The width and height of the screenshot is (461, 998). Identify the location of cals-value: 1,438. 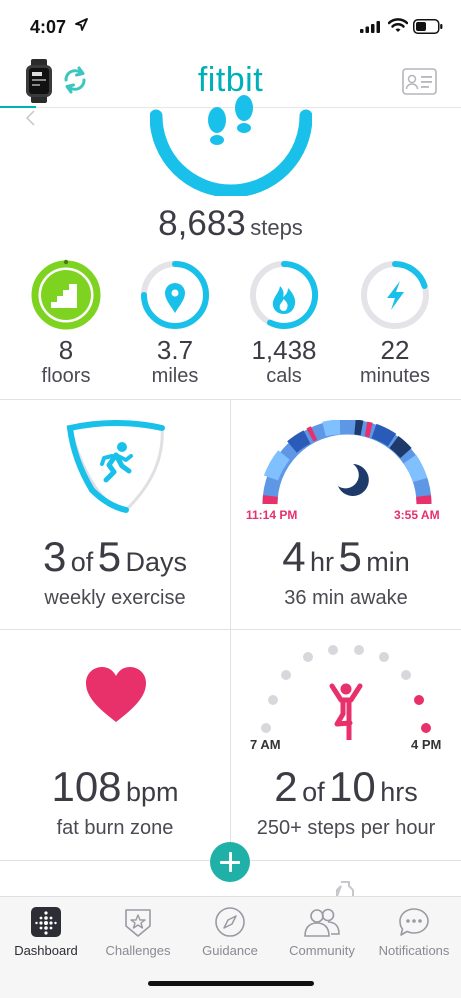
(284, 350).